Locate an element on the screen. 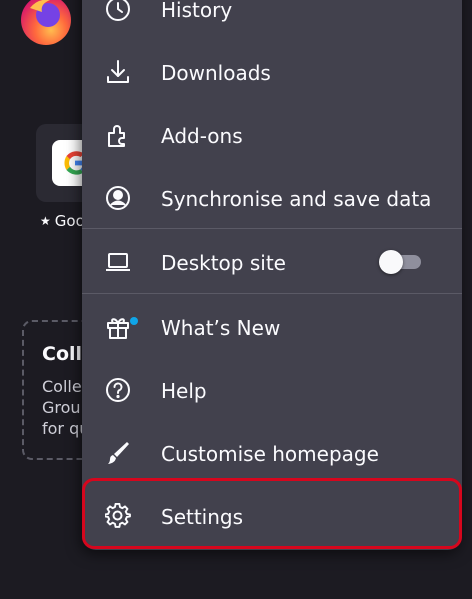  menu-item-add-ons: Add-ons is located at coordinates (272, 135).